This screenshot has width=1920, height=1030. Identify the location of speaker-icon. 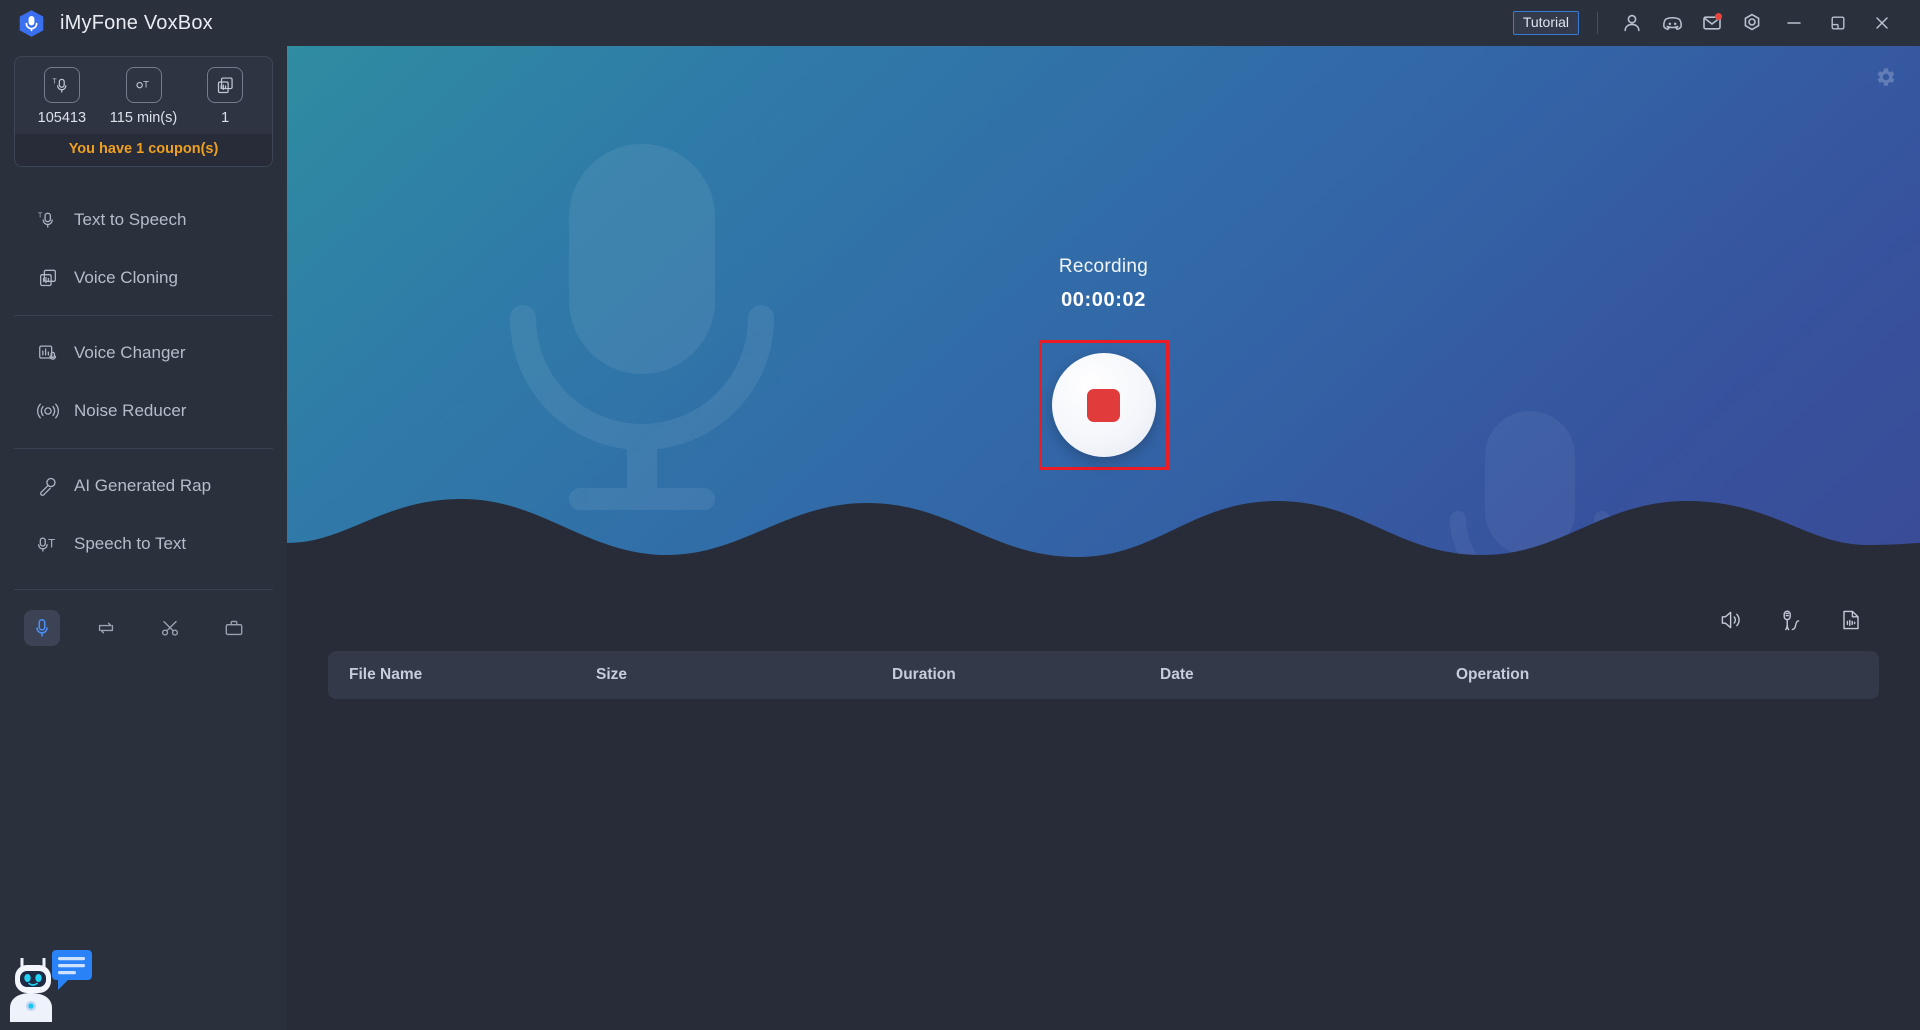
(1731, 620).